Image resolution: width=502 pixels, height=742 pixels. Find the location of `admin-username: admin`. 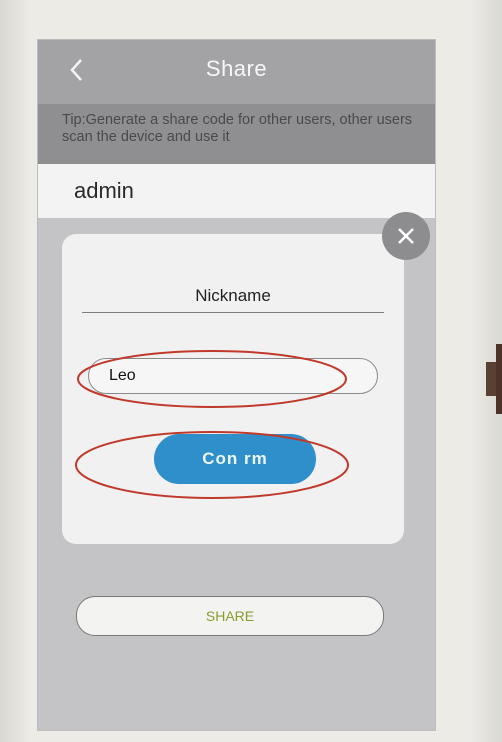

admin-username: admin is located at coordinates (104, 190).